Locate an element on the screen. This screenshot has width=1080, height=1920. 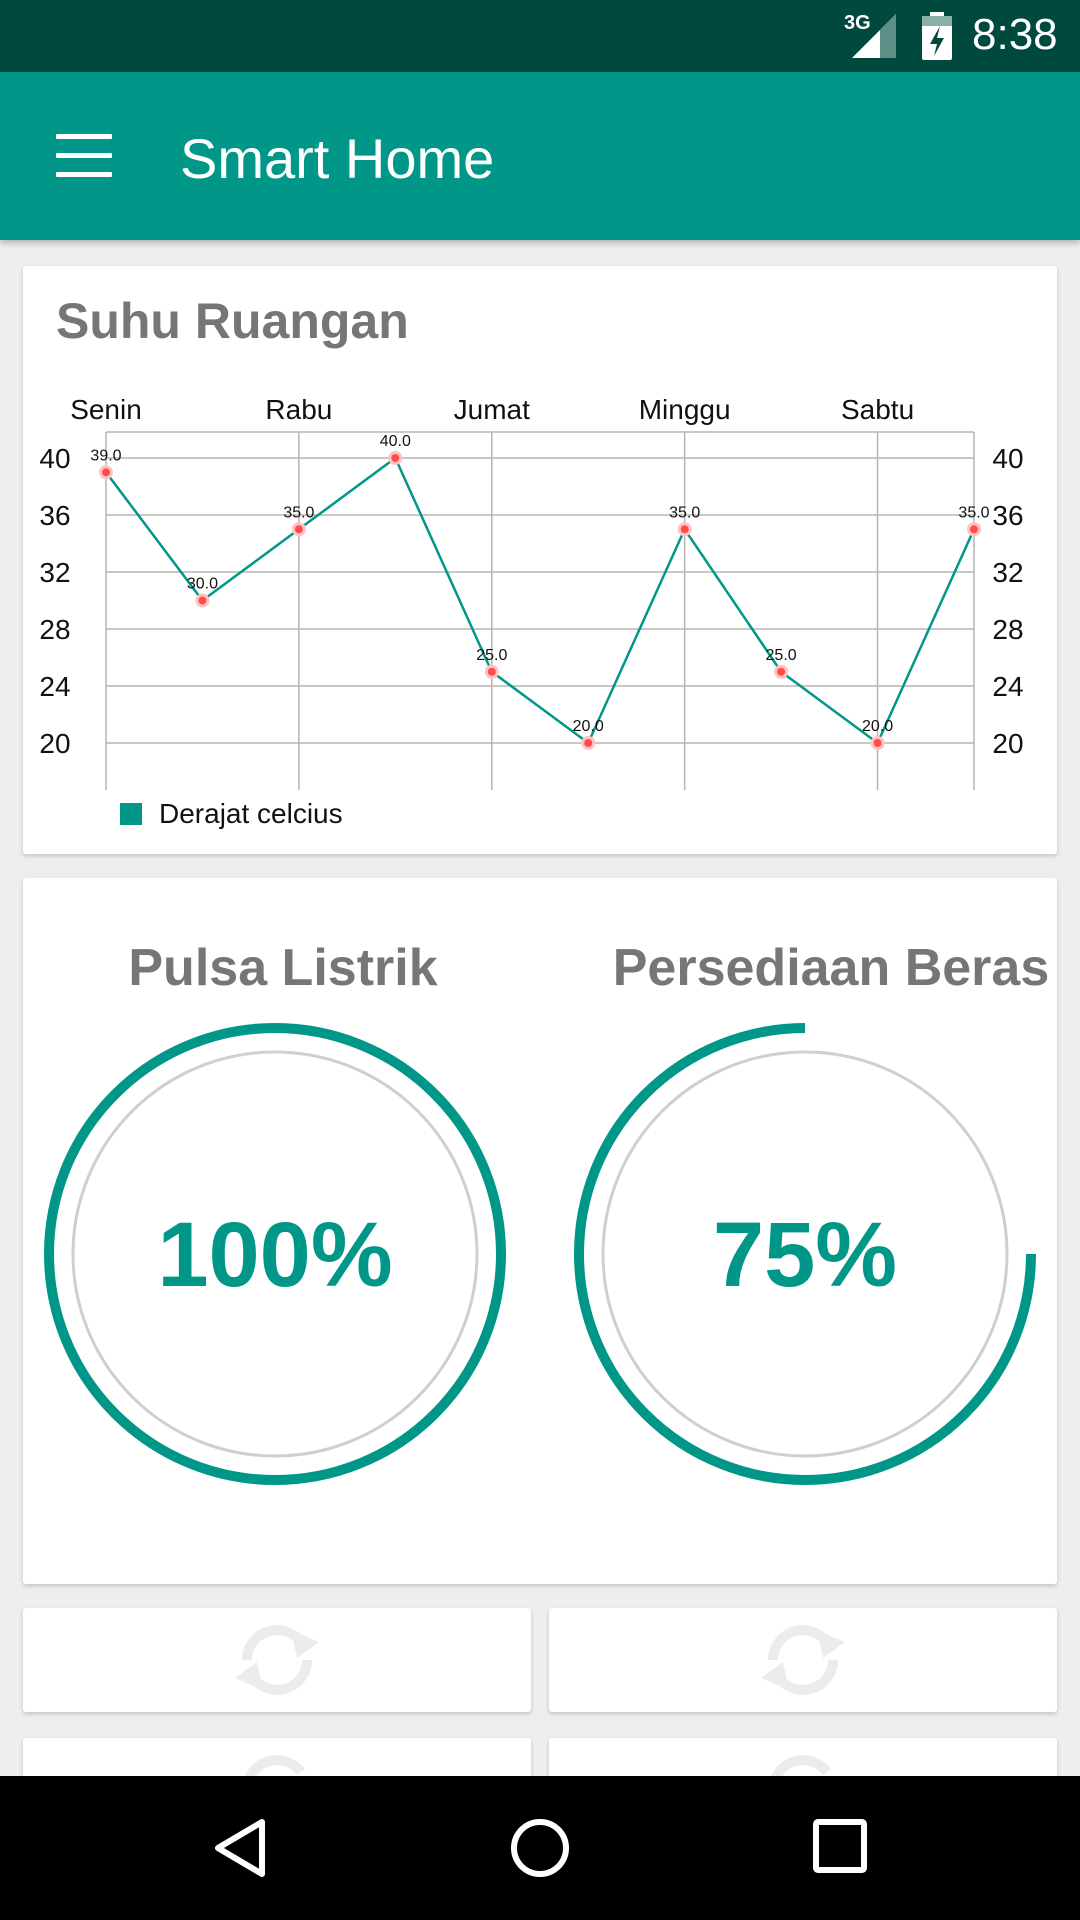
recents-icon is located at coordinates (840, 1846).